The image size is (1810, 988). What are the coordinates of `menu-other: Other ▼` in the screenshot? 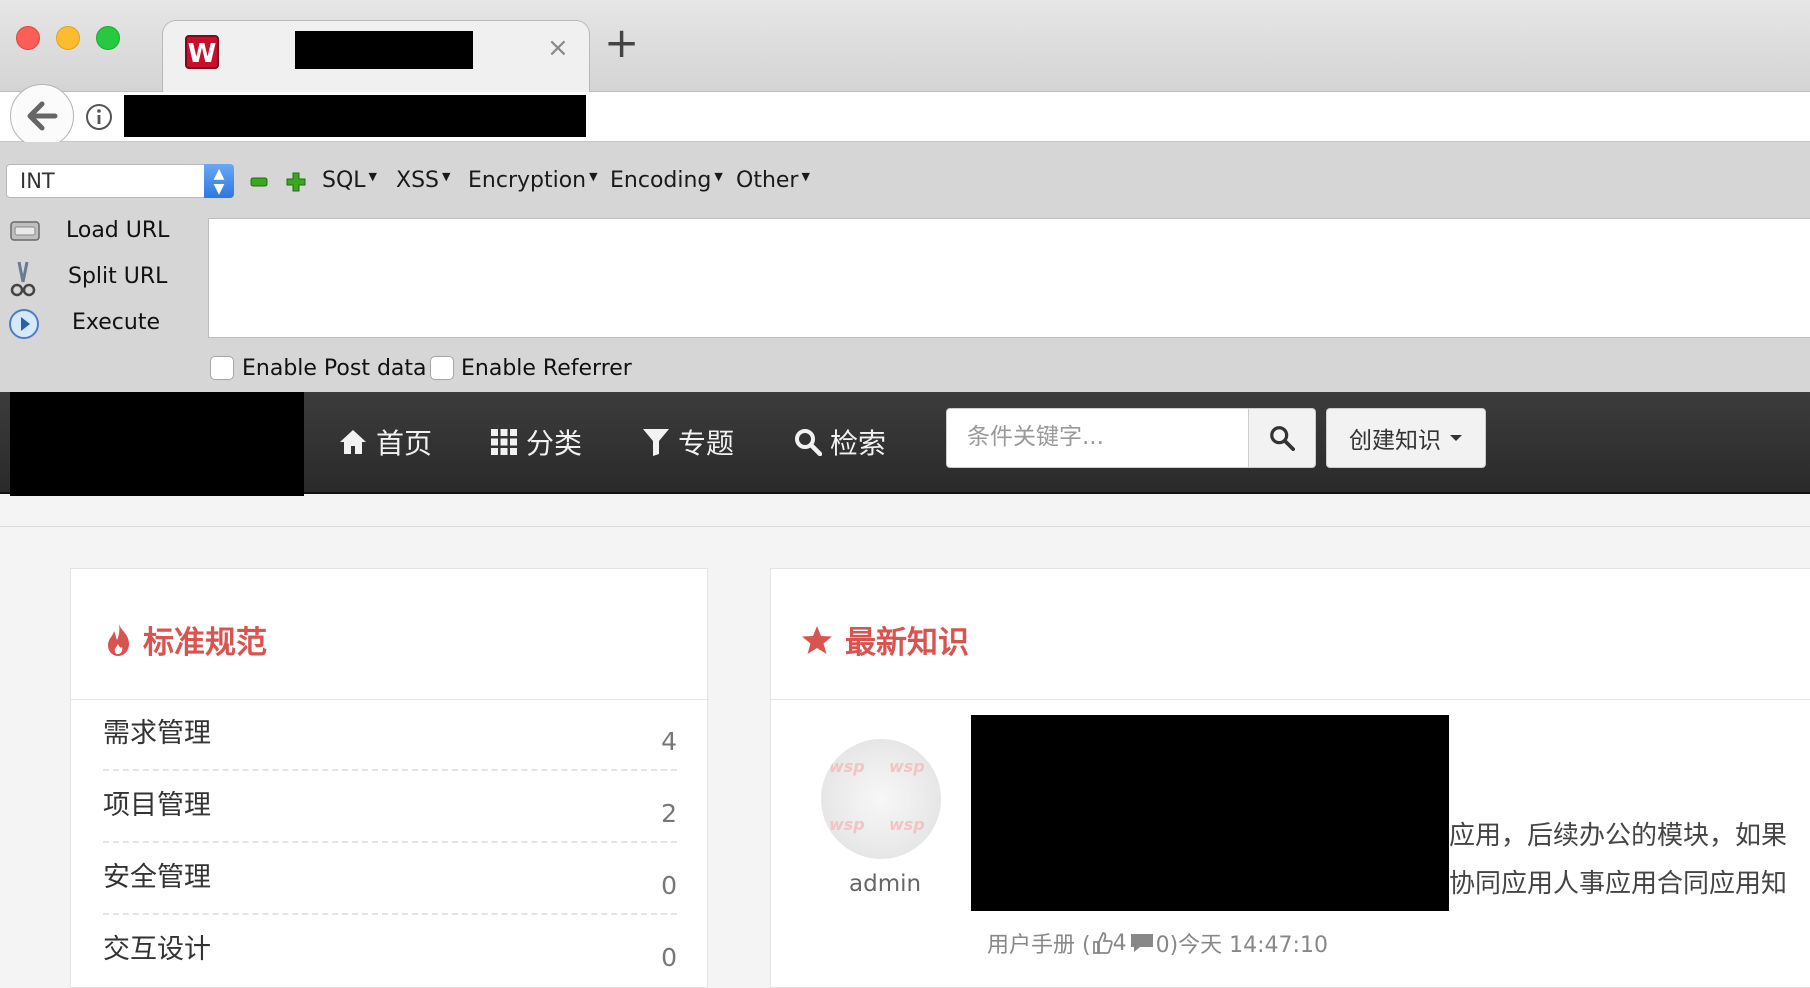 It's located at (773, 180).